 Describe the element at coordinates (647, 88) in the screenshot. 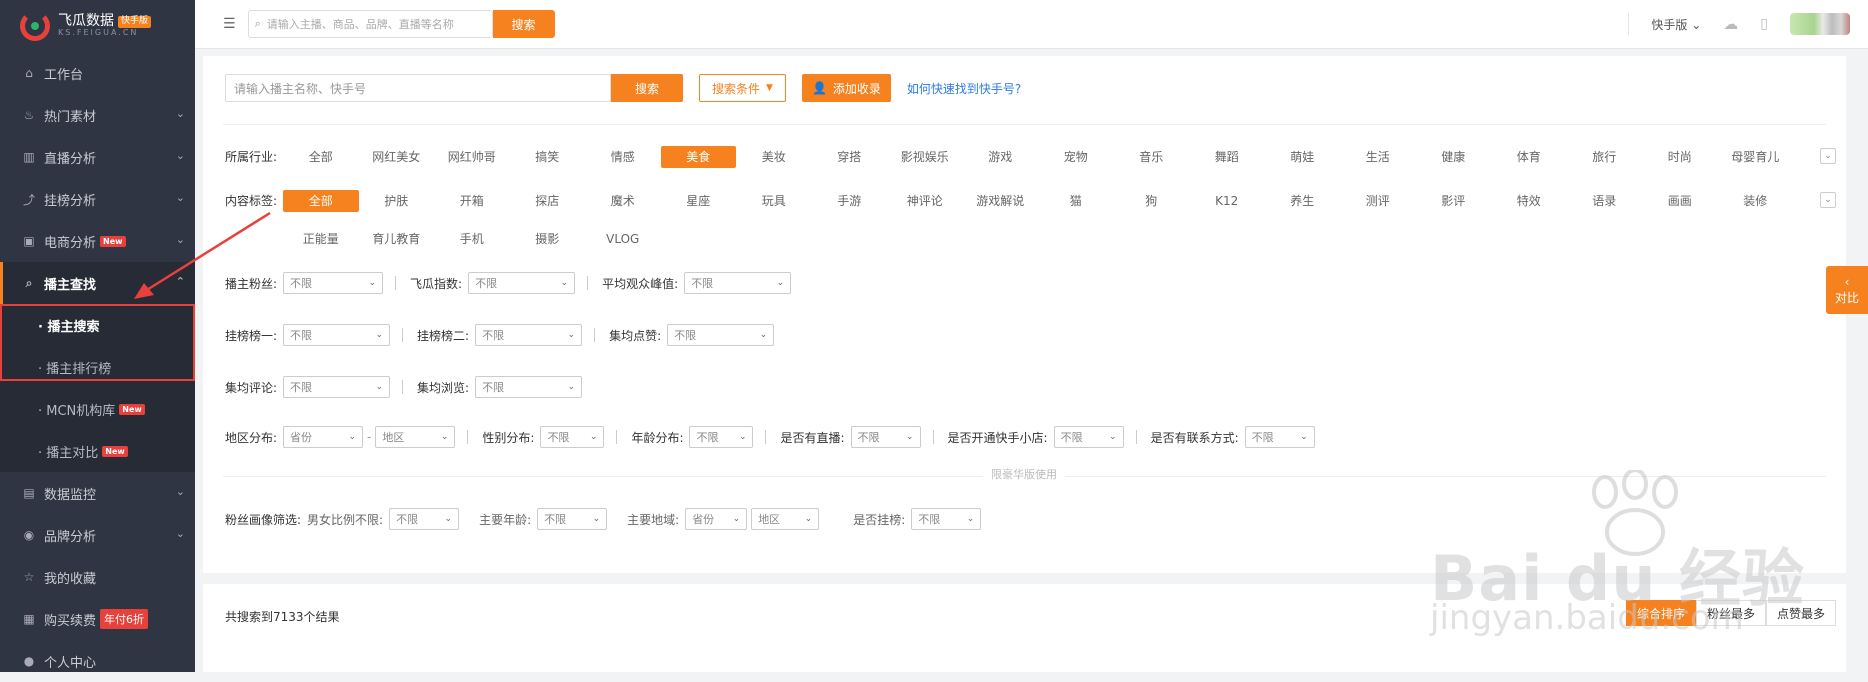

I see `search-button: 搜索` at that location.